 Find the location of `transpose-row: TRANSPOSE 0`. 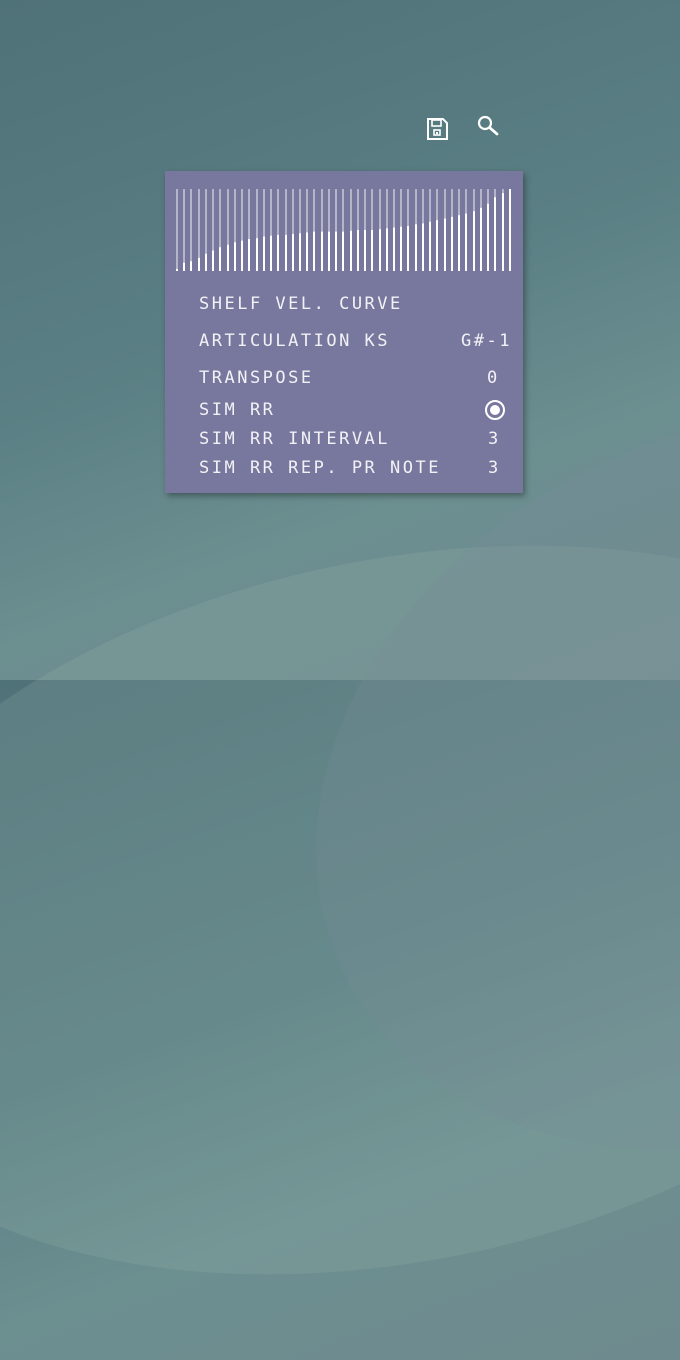

transpose-row: TRANSPOSE 0 is located at coordinates (356, 378).